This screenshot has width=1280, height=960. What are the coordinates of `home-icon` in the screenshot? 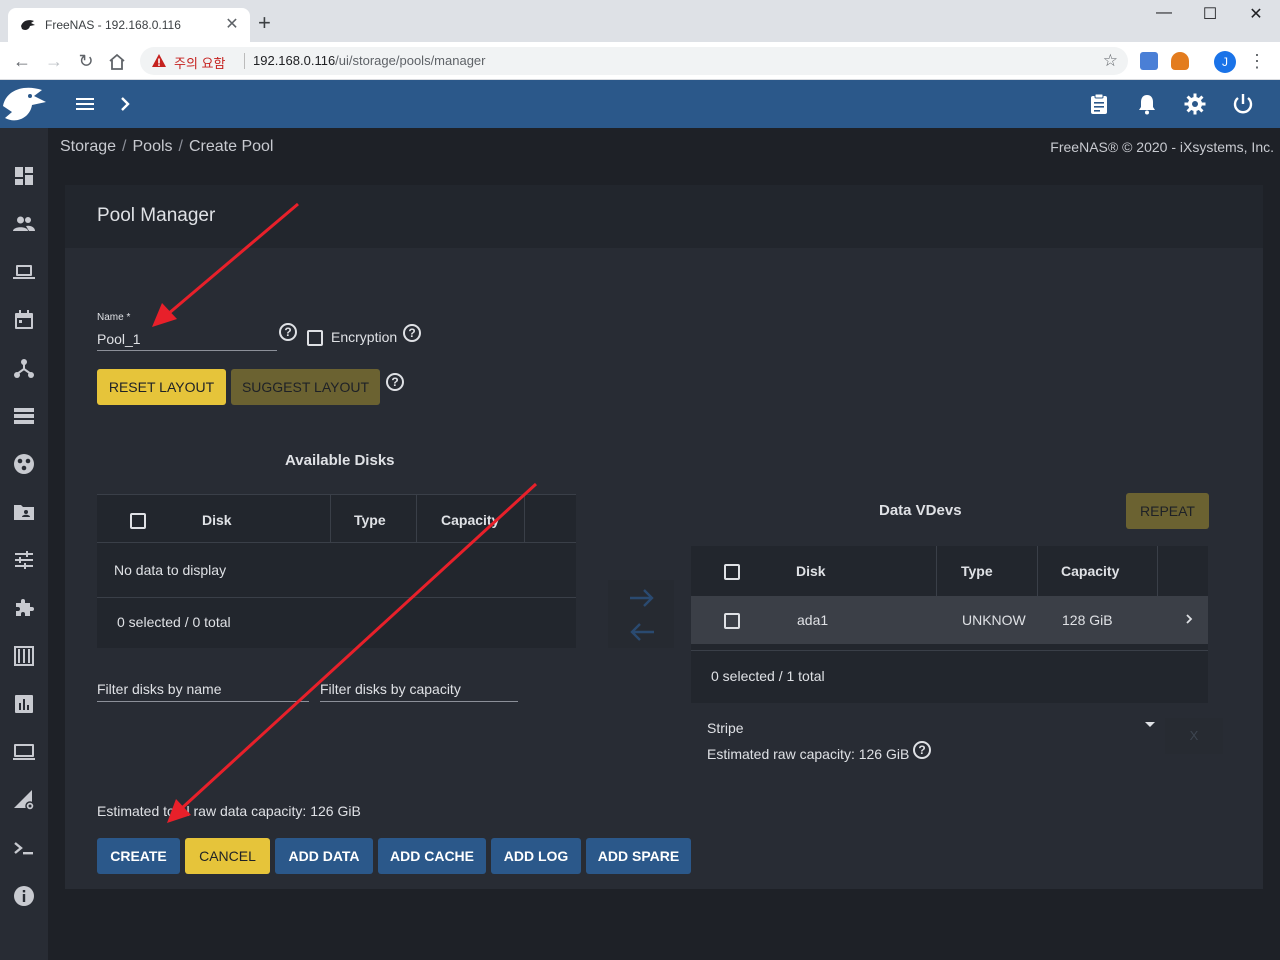 It's located at (117, 62).